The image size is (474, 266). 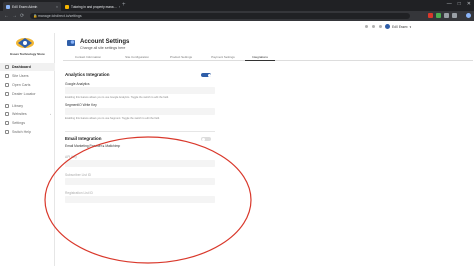 What do you see at coordinates (206, 139) in the screenshot?
I see `email-toggle` at bounding box center [206, 139].